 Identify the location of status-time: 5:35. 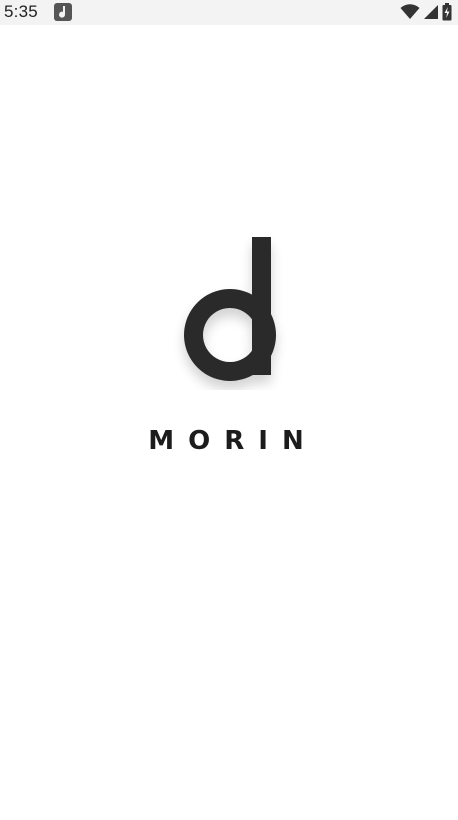
(21, 11).